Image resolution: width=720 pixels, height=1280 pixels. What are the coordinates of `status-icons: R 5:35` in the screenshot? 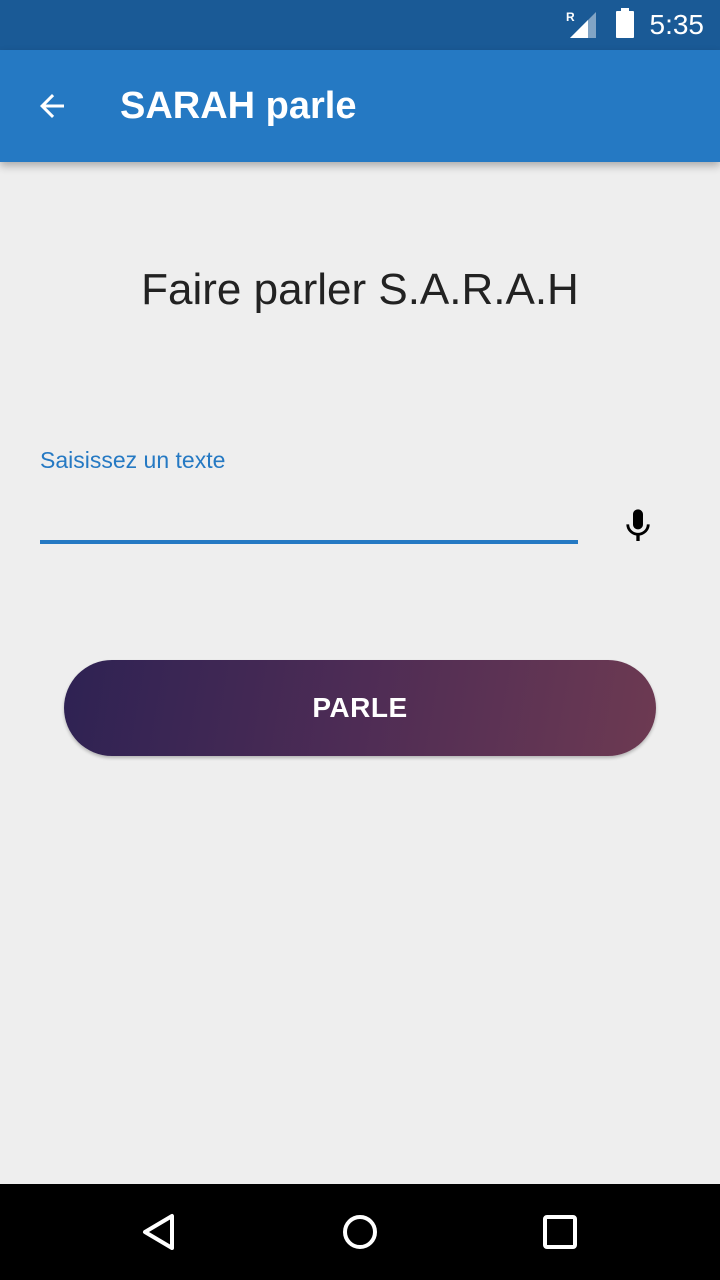 It's located at (635, 25).